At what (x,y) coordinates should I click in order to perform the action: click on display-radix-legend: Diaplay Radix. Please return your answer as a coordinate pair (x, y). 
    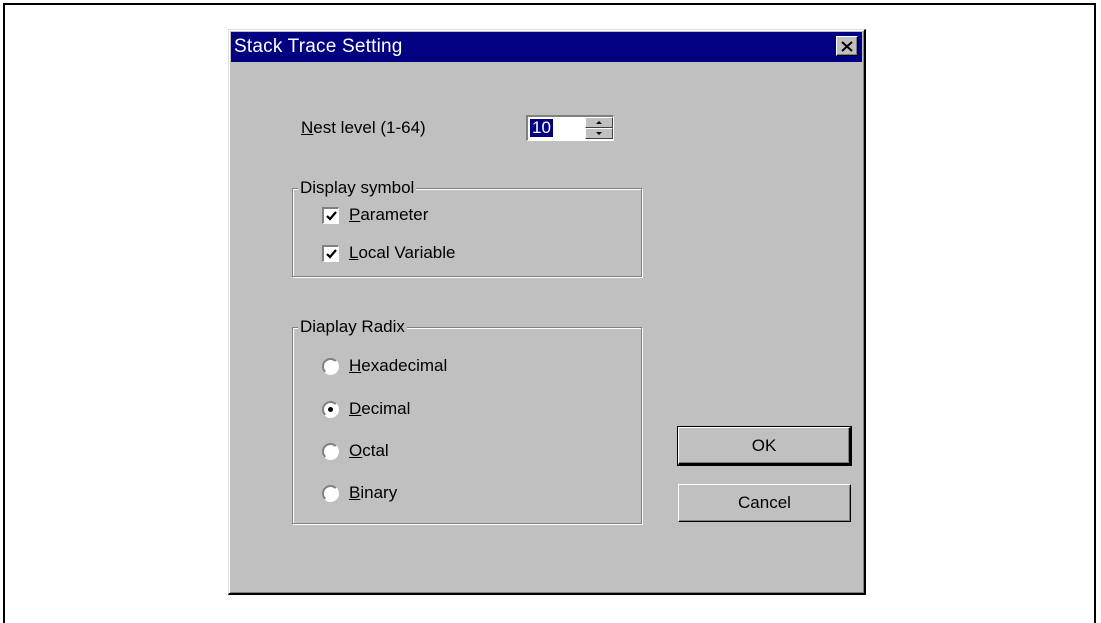
    Looking at the image, I should click on (352, 327).